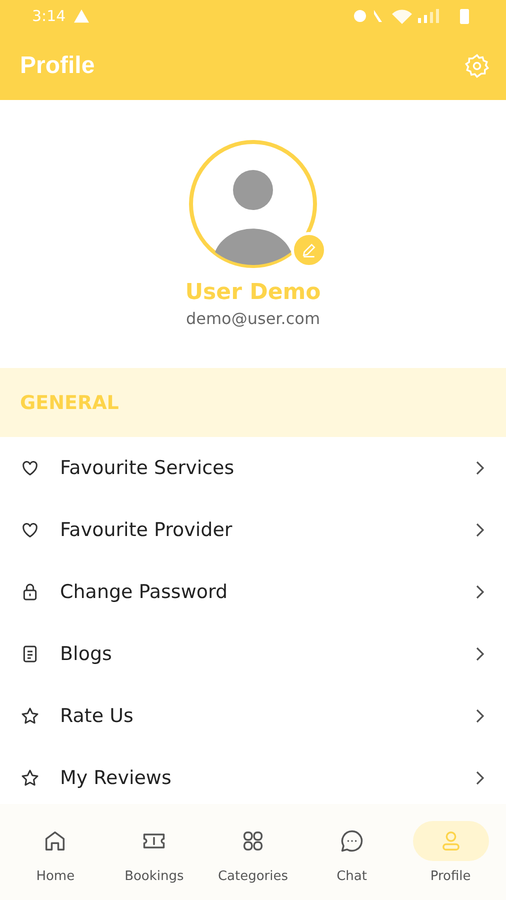 Image resolution: width=506 pixels, height=900 pixels. I want to click on chat-icon, so click(351, 841).